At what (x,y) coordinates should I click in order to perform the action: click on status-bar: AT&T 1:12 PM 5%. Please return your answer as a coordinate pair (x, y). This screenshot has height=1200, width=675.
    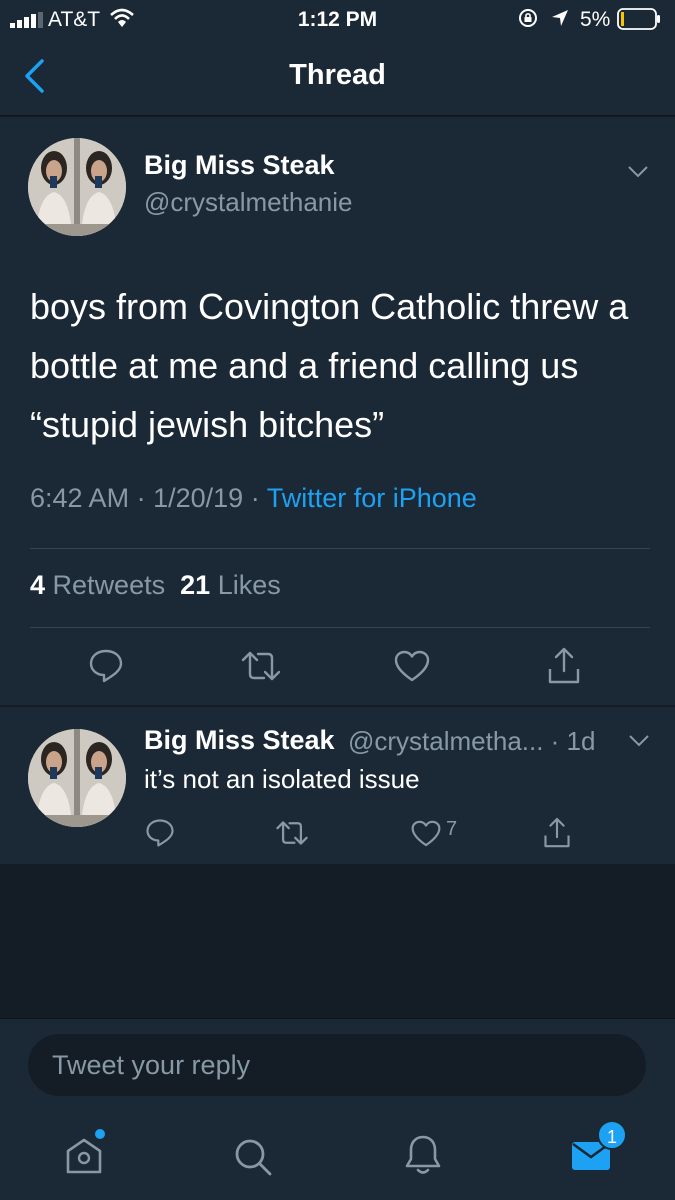
    Looking at the image, I should click on (337, 20).